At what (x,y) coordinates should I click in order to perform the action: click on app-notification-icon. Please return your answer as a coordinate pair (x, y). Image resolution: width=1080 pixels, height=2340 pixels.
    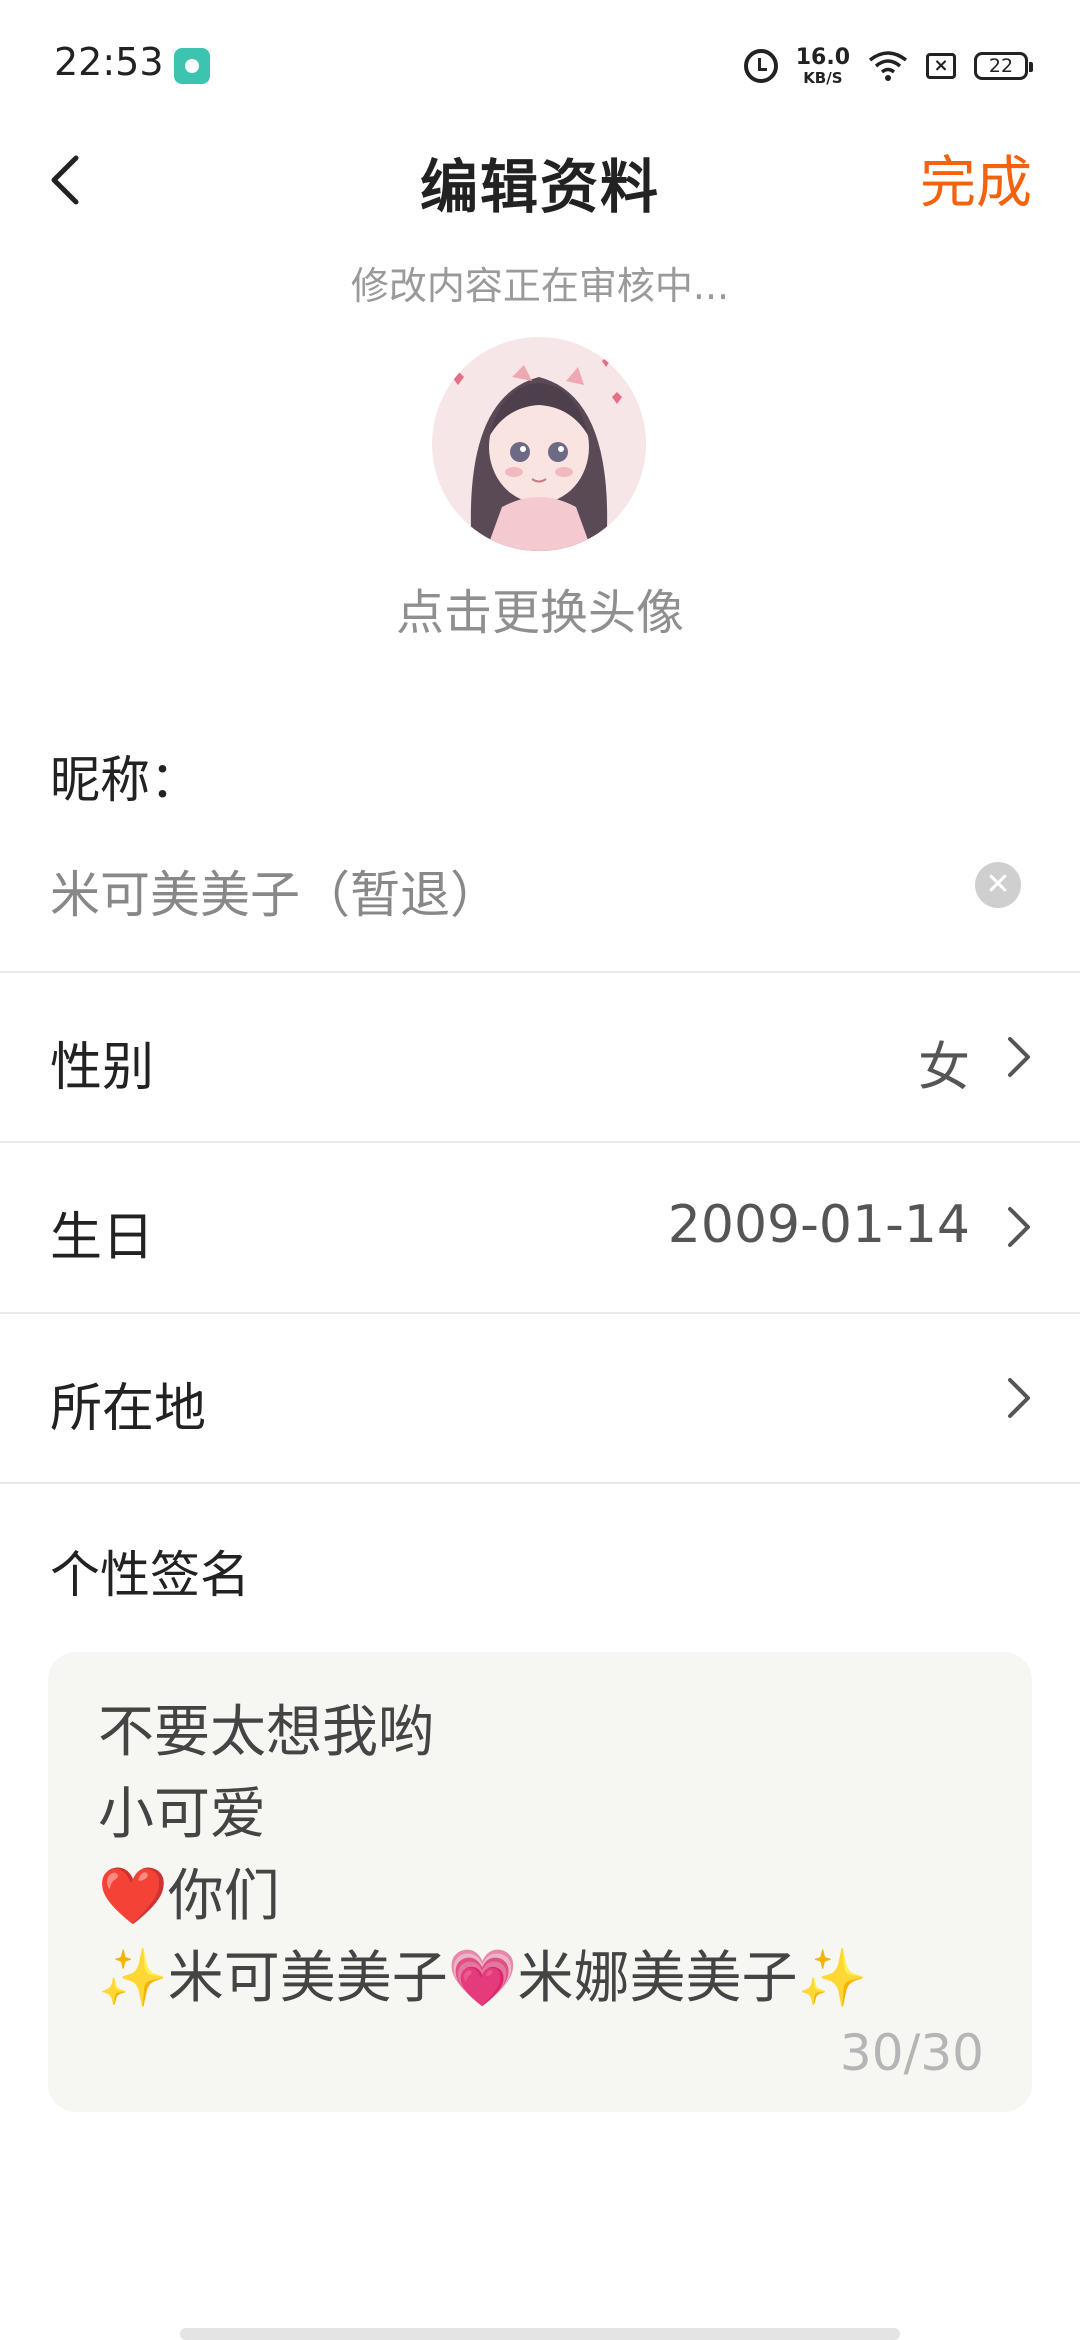
    Looking at the image, I should click on (192, 66).